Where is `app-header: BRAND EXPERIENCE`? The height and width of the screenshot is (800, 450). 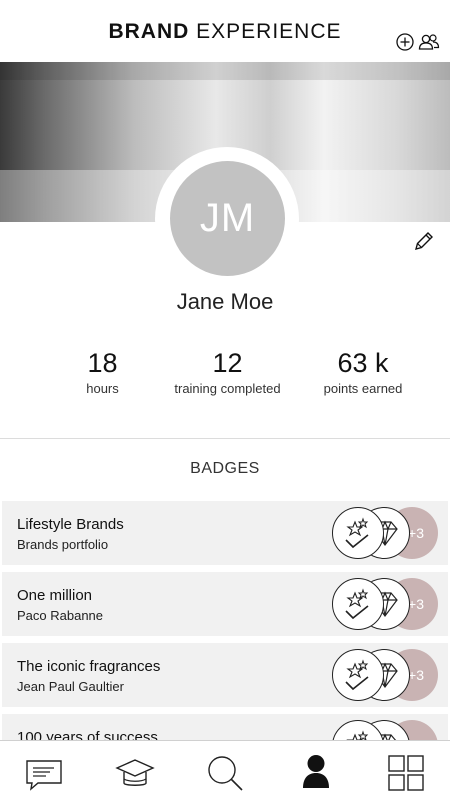 app-header: BRAND EXPERIENCE is located at coordinates (225, 31).